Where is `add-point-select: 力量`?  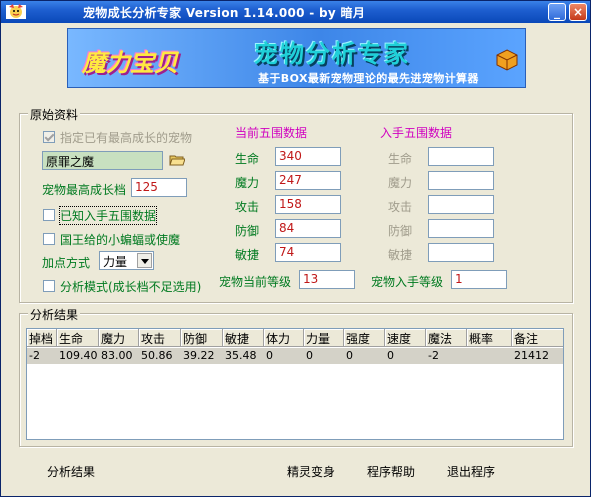
add-point-select: 力量 is located at coordinates (126, 260).